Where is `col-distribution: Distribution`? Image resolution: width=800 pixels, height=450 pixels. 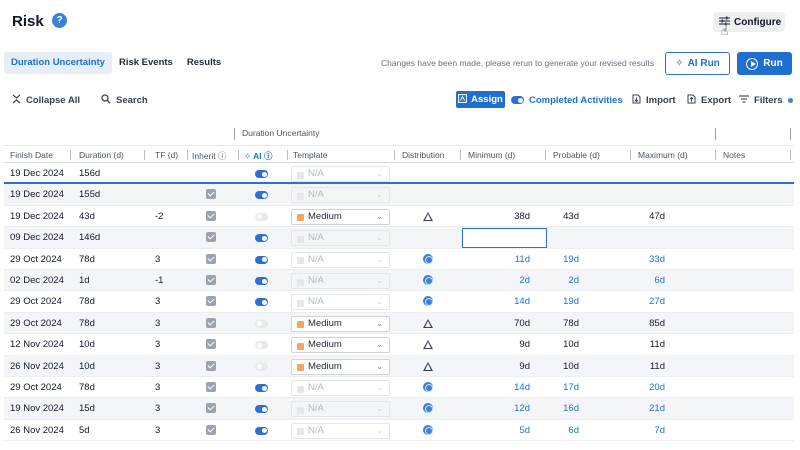
col-distribution: Distribution is located at coordinates (423, 155).